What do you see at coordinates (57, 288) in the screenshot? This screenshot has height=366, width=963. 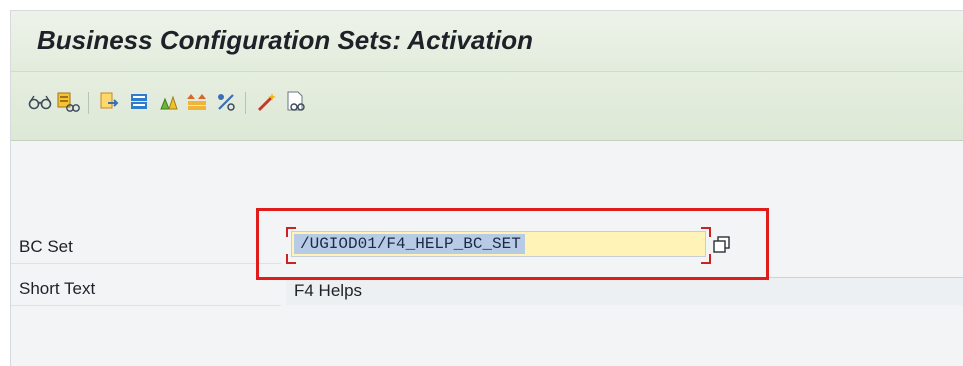 I see `short-text-label: Short Text` at bounding box center [57, 288].